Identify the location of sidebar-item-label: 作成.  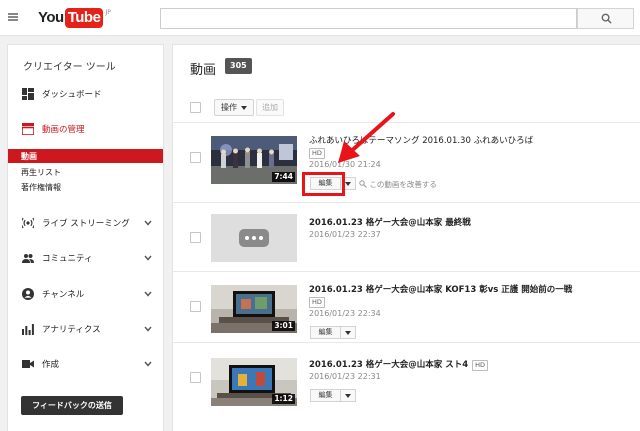
(51, 365).